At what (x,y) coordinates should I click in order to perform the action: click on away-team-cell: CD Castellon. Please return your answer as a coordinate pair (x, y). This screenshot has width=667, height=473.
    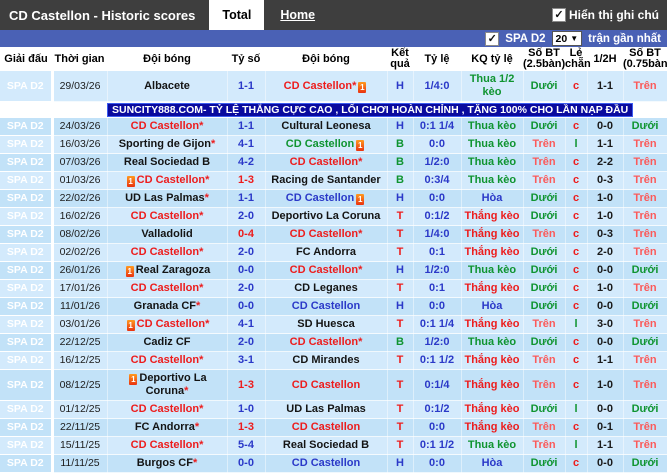
    Looking at the image, I should click on (326, 385).